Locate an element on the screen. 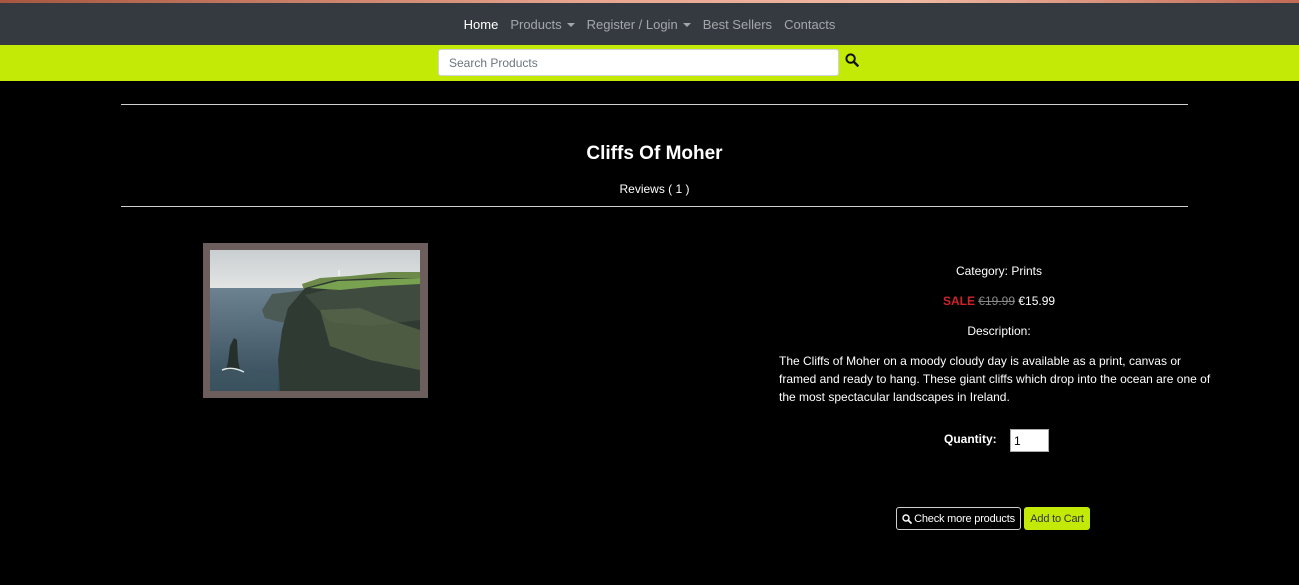  quantity-label: Quantity: is located at coordinates (970, 439).